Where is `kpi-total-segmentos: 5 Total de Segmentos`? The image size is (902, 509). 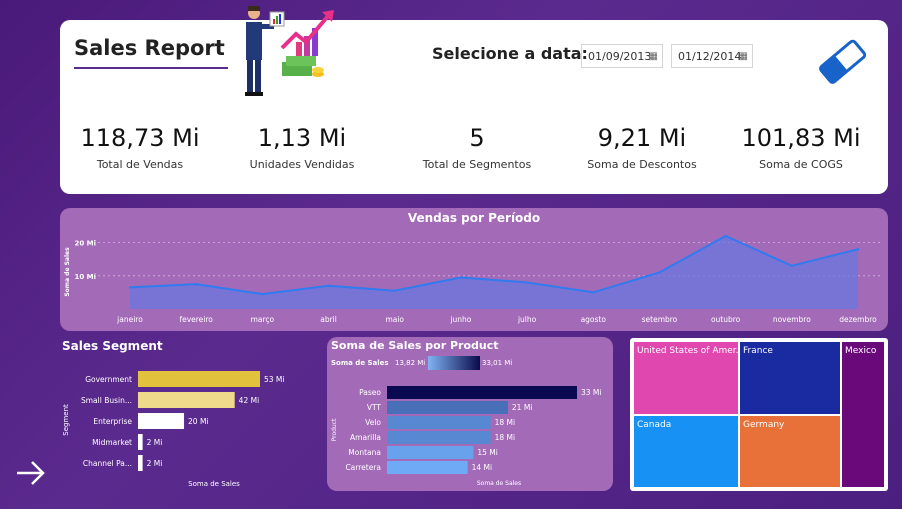 kpi-total-segmentos: 5 Total de Segmentos is located at coordinates (477, 147).